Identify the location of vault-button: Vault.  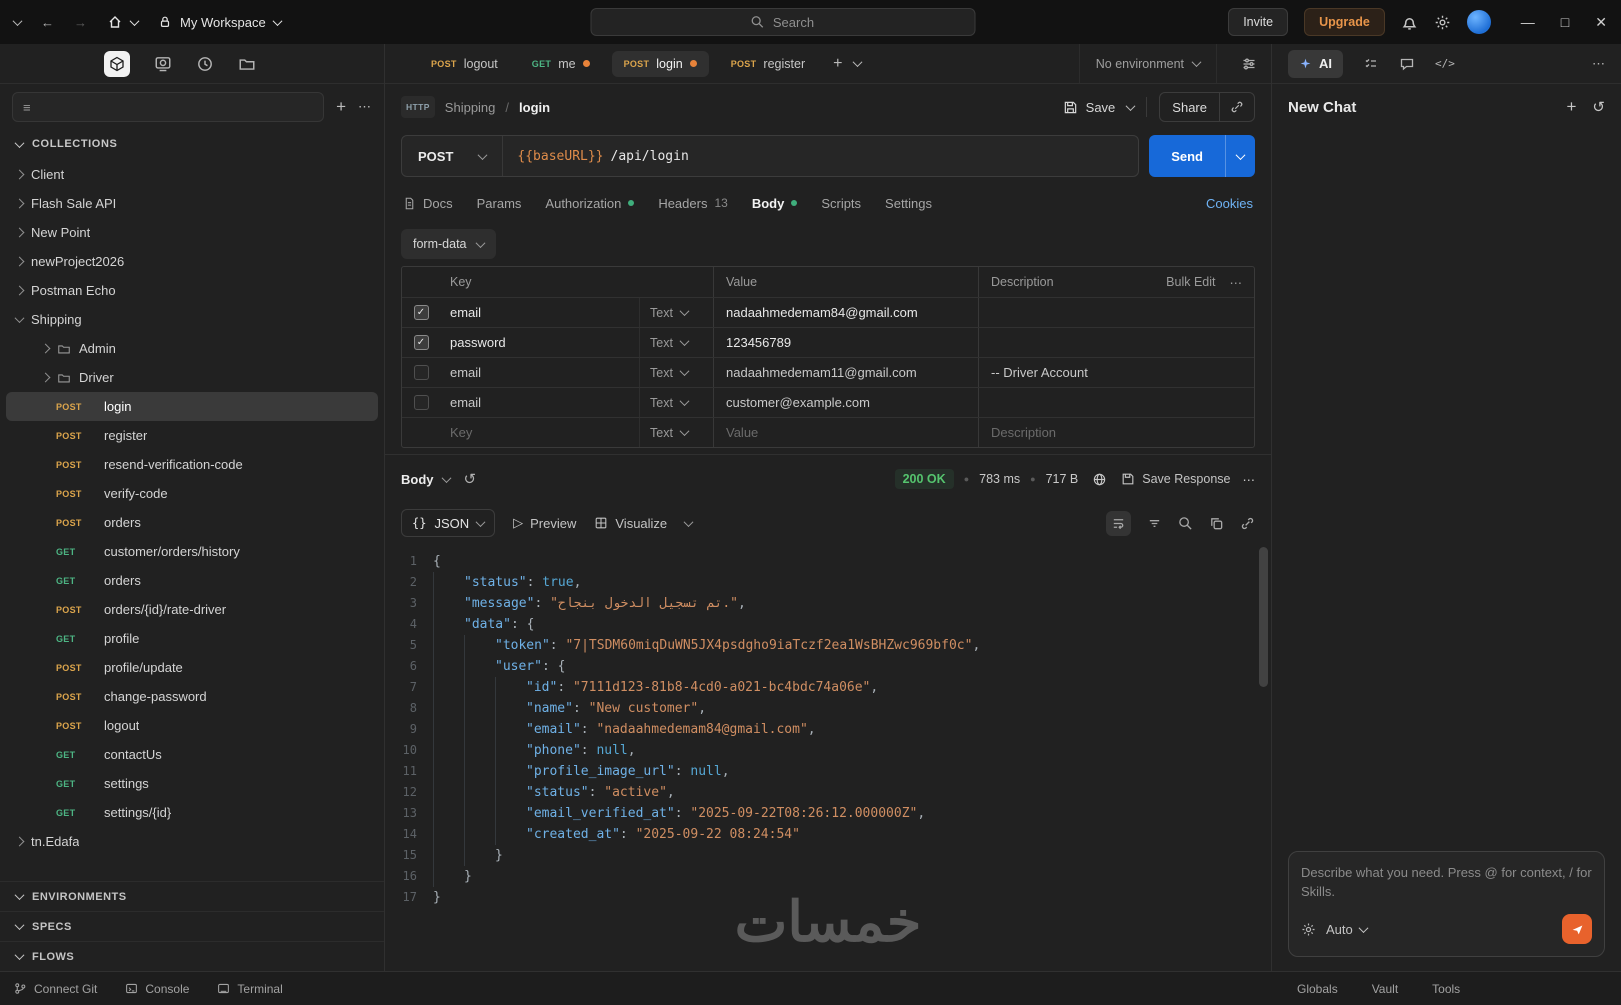
(1385, 989).